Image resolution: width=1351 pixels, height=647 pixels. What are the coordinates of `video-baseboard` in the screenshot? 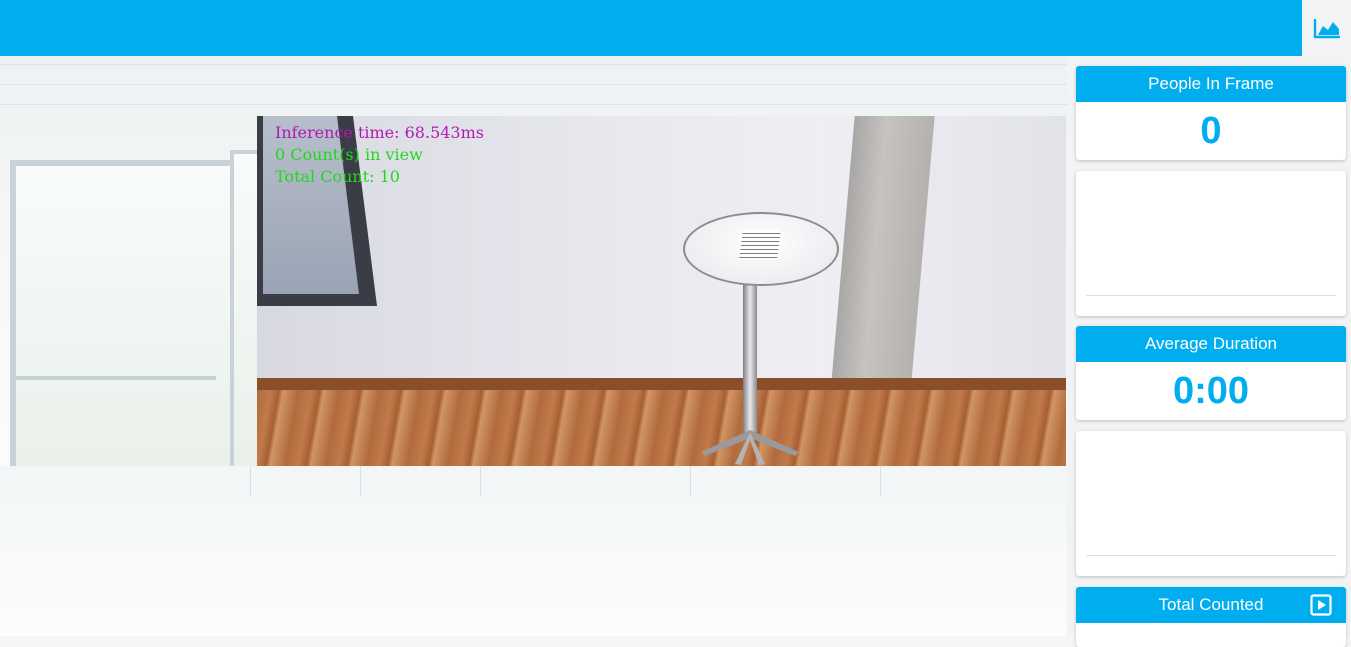 It's located at (661, 384).